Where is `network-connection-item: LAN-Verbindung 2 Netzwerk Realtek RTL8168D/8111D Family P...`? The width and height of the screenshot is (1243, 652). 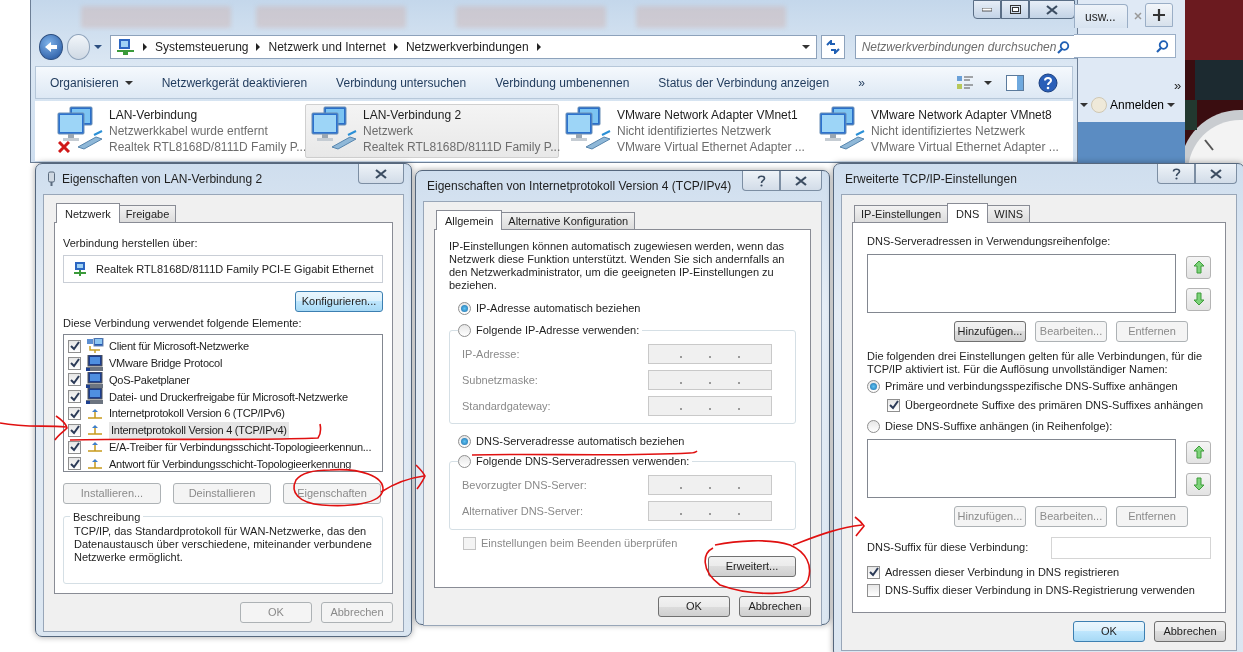
network-connection-item: LAN-Verbindung 2 Netzwerk Realtek RTL8168D/8111D Family P... is located at coordinates (432, 131).